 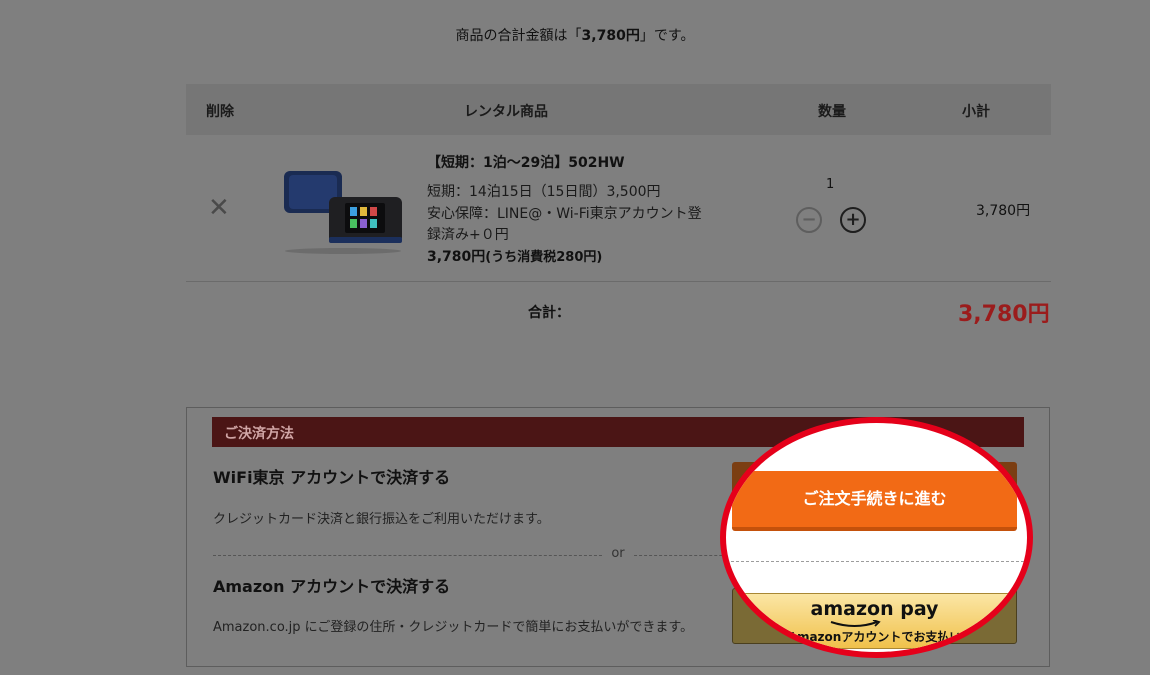 What do you see at coordinates (618, 109) in the screenshot?
I see `cart-table-header: 削除 レンタル商品 数量 小計` at bounding box center [618, 109].